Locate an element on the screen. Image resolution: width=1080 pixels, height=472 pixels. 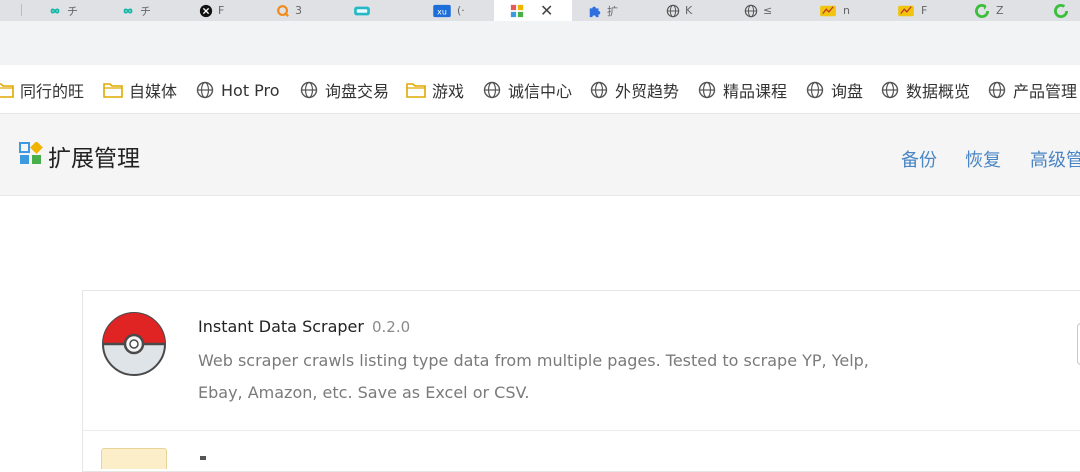
tab-12: n is located at coordinates (846, 10).